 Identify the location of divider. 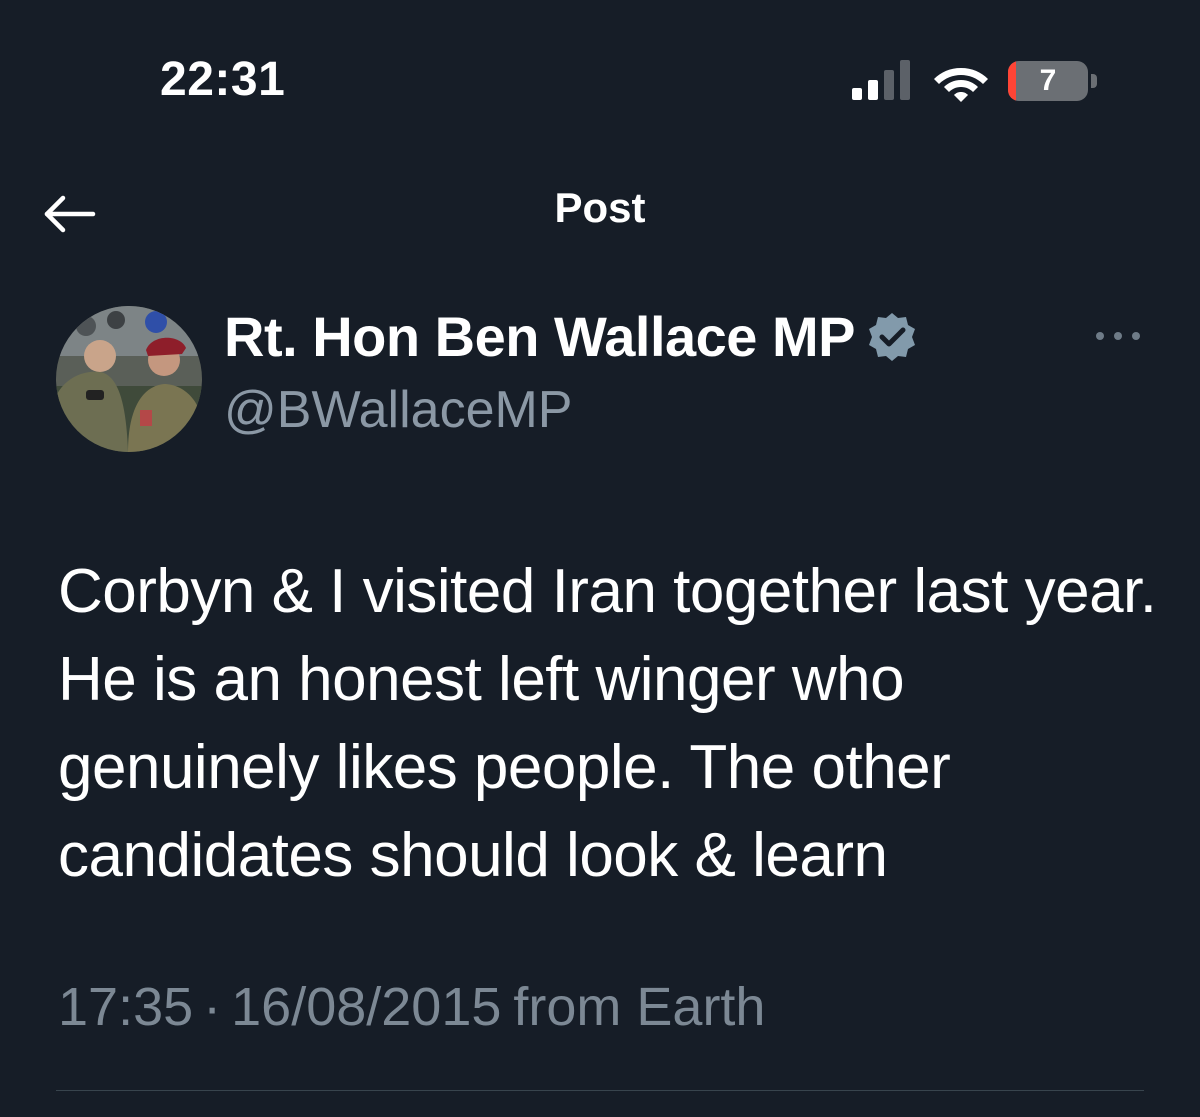
(600, 1090).